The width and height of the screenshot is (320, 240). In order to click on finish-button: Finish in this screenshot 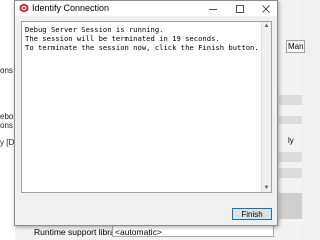, I will do `click(252, 214)`.